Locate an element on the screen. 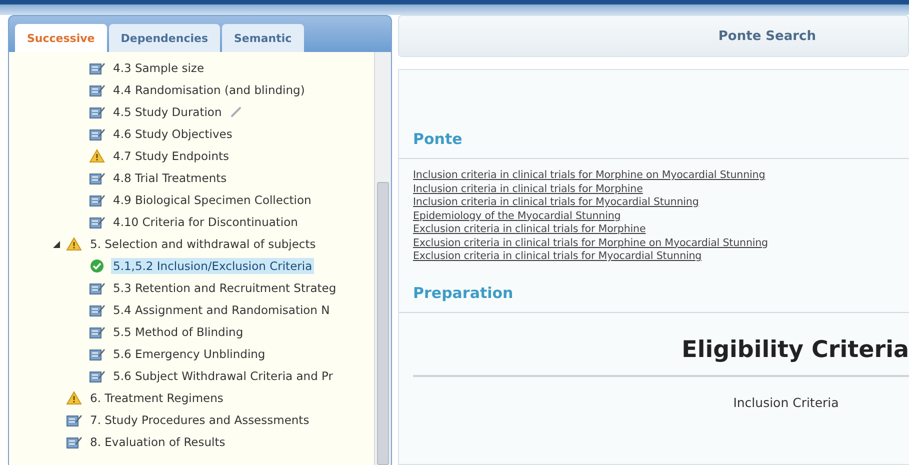  tree-item: 4.9 Biological Specimen Collection is located at coordinates (212, 200).